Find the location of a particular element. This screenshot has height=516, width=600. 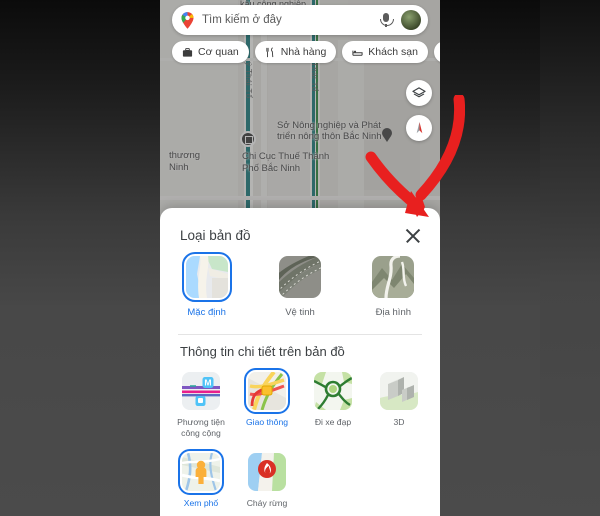

detail-wildfires: Cháy rừng is located at coordinates (267, 481).